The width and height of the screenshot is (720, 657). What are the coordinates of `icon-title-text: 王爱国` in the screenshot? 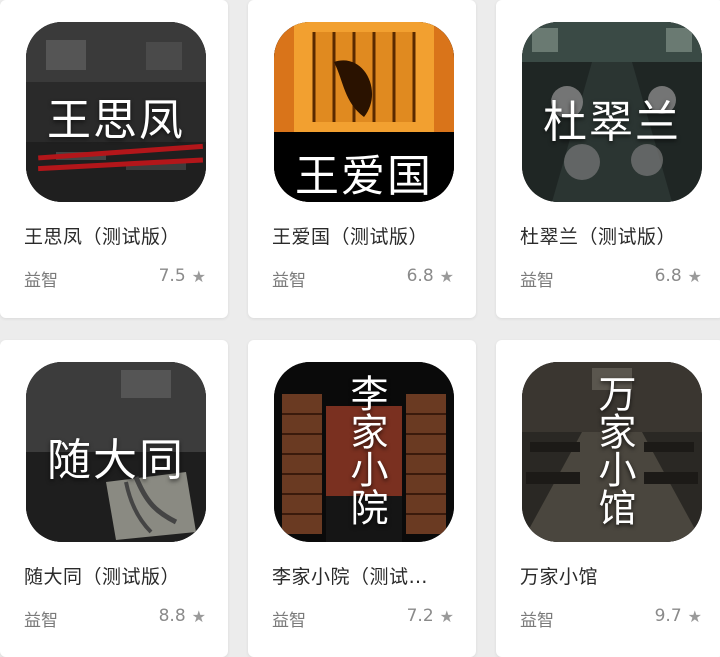 It's located at (364, 176).